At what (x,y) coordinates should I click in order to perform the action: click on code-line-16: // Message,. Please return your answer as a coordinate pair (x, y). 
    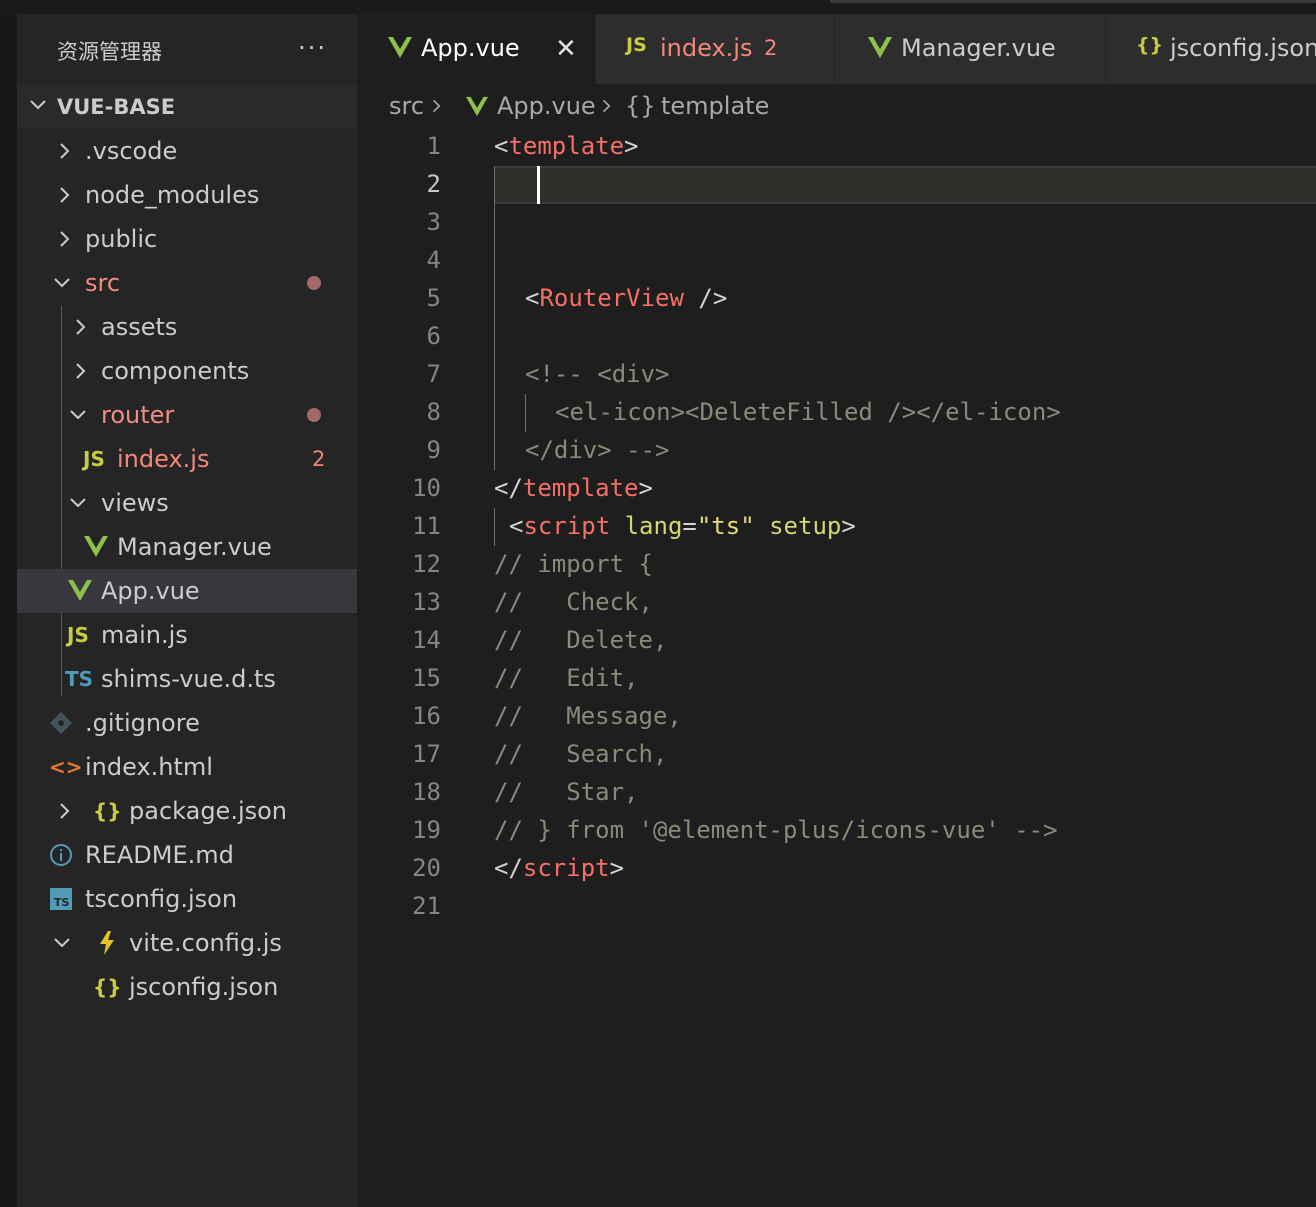
    Looking at the image, I should click on (588, 716).